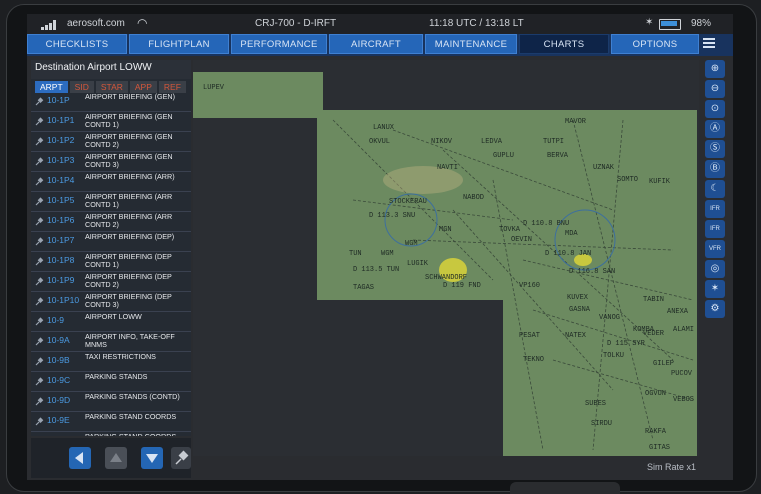 The width and height of the screenshot is (761, 494). What do you see at coordinates (678, 312) in the screenshot?
I see `map-waypoint-label: ANEXA` at bounding box center [678, 312].